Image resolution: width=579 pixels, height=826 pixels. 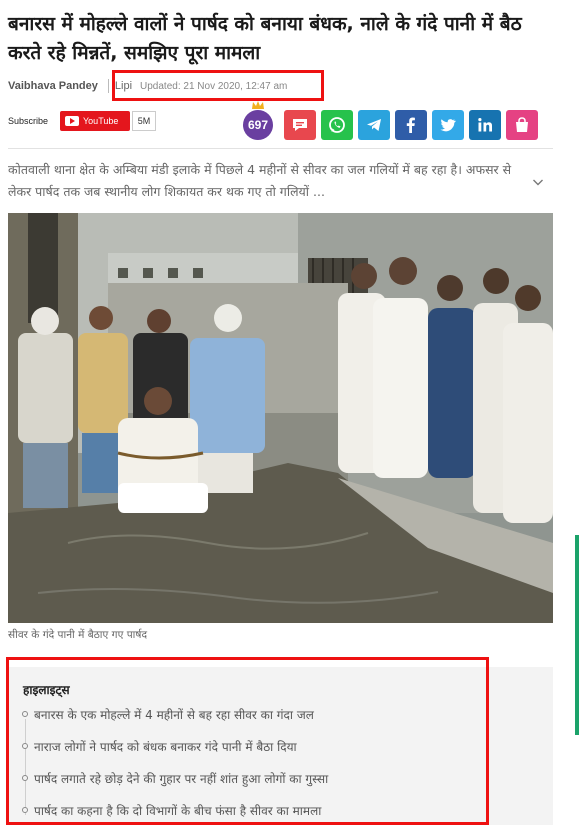 What do you see at coordinates (280, 120) in the screenshot?
I see `social-bar: Subscribe YouTube 5M 697` at bounding box center [280, 120].